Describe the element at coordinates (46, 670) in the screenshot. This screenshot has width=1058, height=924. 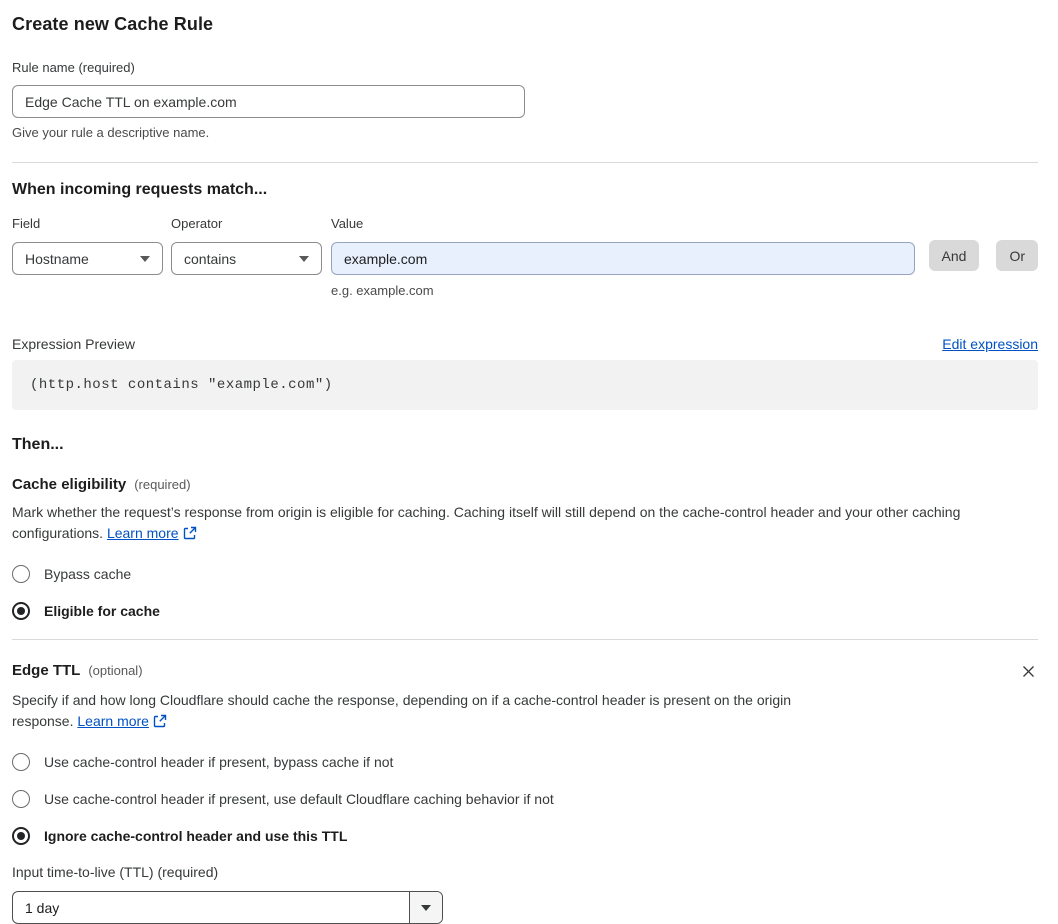
I see `edge-ttl-title: Edge TTL` at that location.